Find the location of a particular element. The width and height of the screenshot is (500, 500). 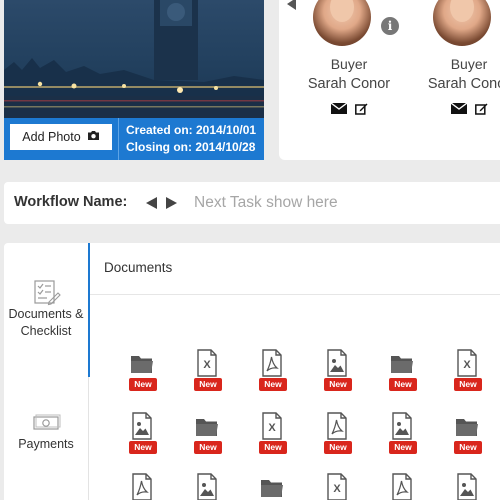

add-photo-label: Add Photo is located at coordinates (51, 137).